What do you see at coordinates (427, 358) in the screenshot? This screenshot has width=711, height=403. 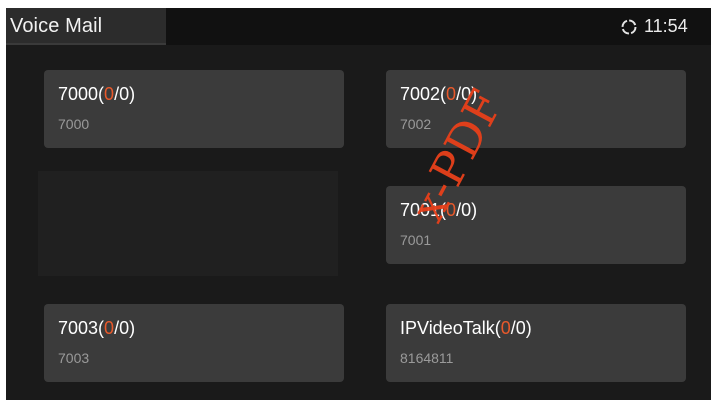 I see `voicemail-extension: 8164811` at bounding box center [427, 358].